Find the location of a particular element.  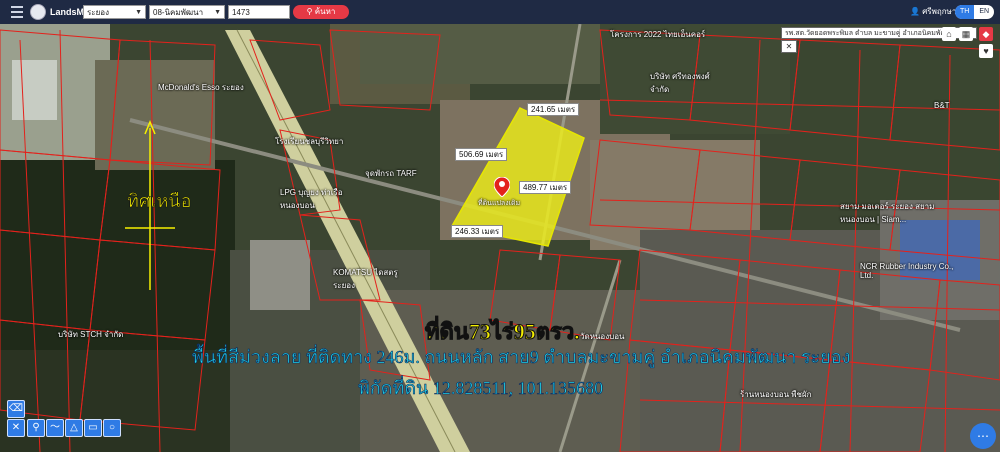

district-value: 08-นิคมพัฒนา is located at coordinates (178, 12).